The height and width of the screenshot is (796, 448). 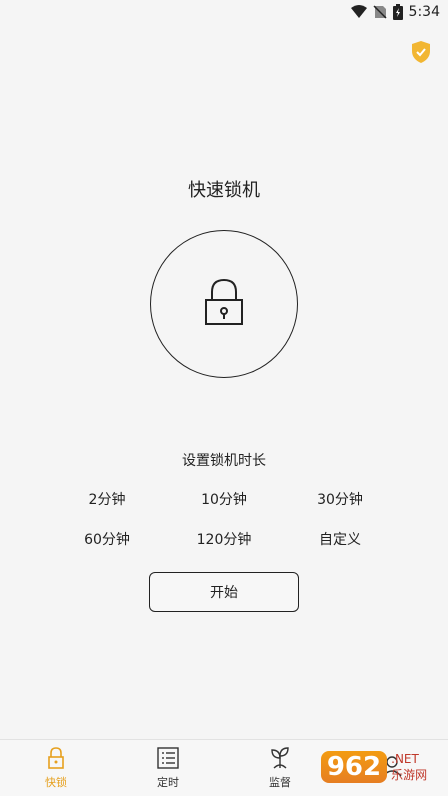 What do you see at coordinates (380, 12) in the screenshot?
I see `no-sim-icon` at bounding box center [380, 12].